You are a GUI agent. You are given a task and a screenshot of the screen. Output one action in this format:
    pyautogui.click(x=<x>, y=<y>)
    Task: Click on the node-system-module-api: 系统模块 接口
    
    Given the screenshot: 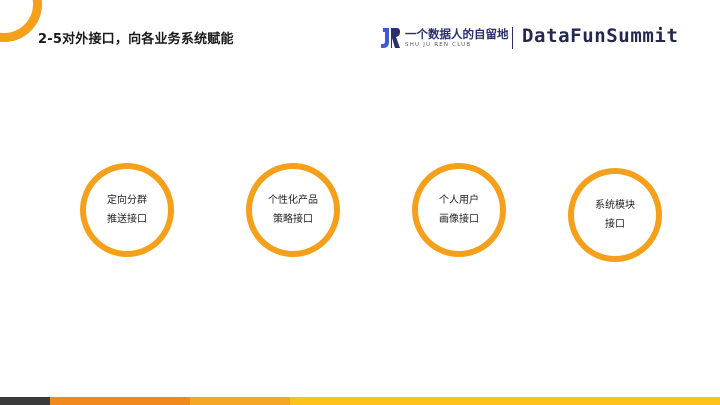 What is the action you would take?
    pyautogui.click(x=615, y=215)
    